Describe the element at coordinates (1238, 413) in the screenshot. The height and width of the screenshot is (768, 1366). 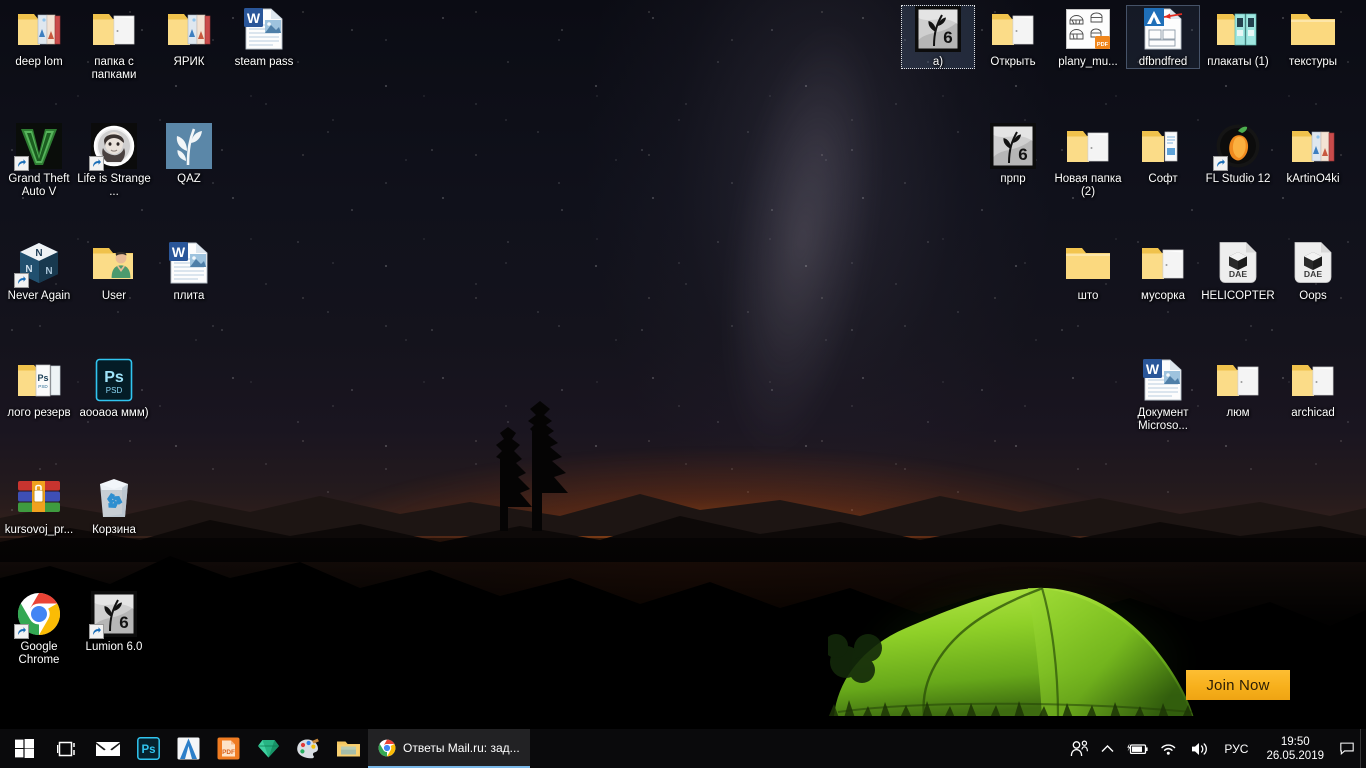
I see `desktop-icon-label: люм` at that location.